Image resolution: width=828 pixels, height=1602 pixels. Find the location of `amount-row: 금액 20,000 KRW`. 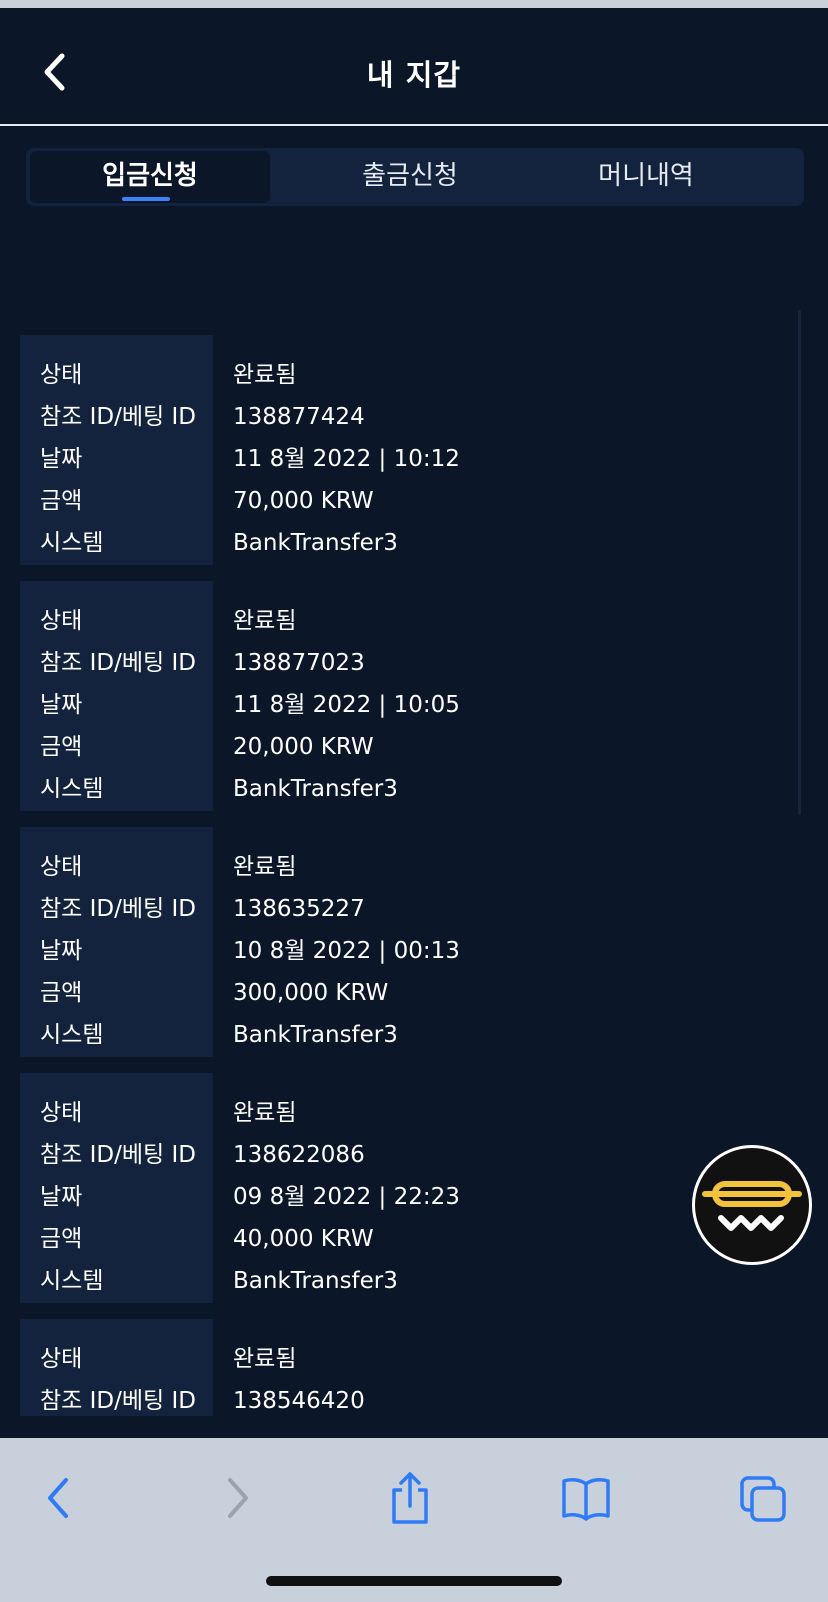

amount-row: 금액 20,000 KRW is located at coordinates (409, 747).